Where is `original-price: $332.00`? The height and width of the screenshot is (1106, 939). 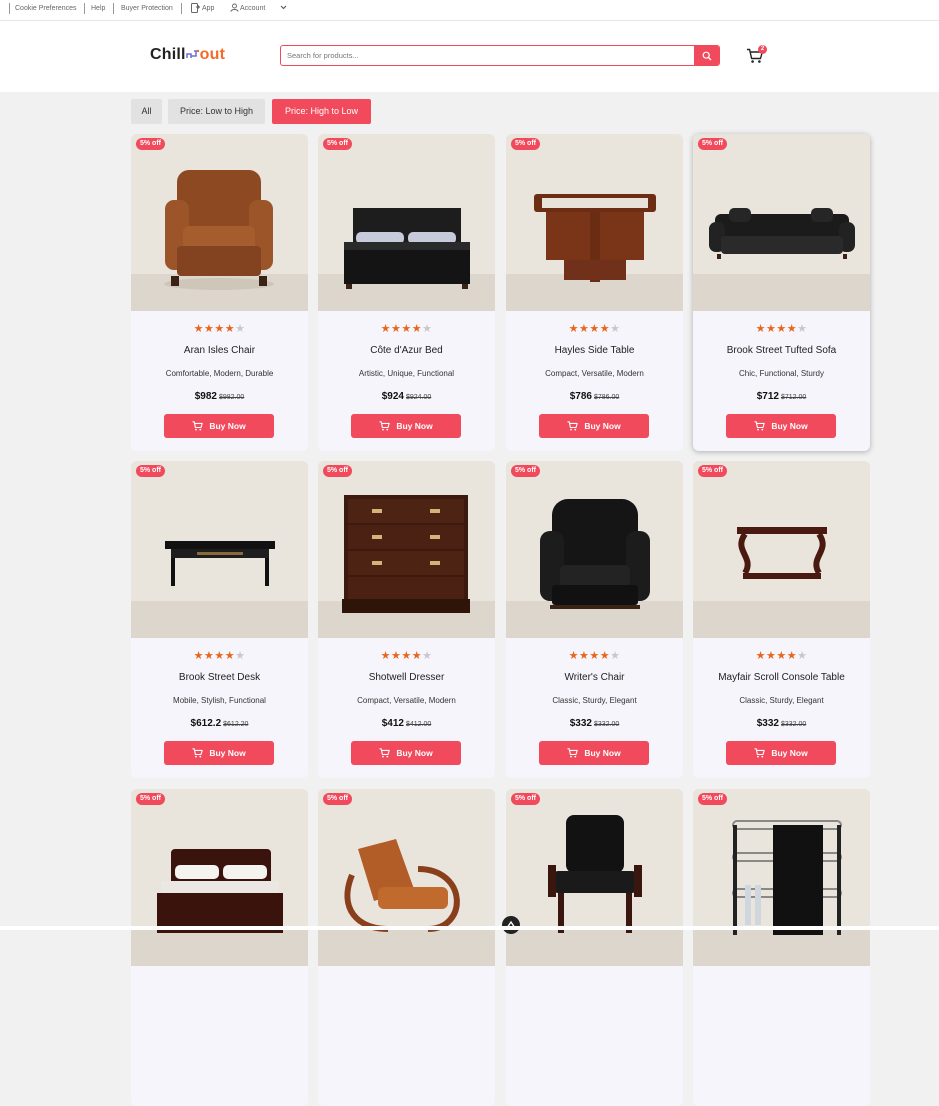
original-price: $332.00 is located at coordinates (793, 724).